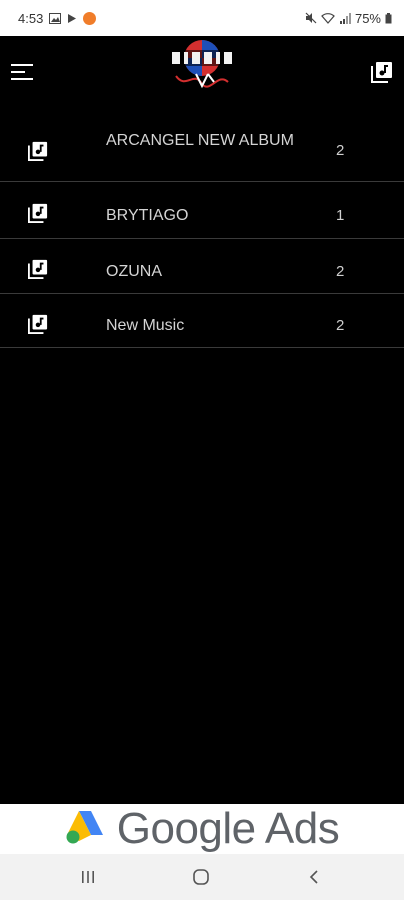 This screenshot has width=404, height=900. I want to click on hamburger-menu-icon, so click(22, 72).